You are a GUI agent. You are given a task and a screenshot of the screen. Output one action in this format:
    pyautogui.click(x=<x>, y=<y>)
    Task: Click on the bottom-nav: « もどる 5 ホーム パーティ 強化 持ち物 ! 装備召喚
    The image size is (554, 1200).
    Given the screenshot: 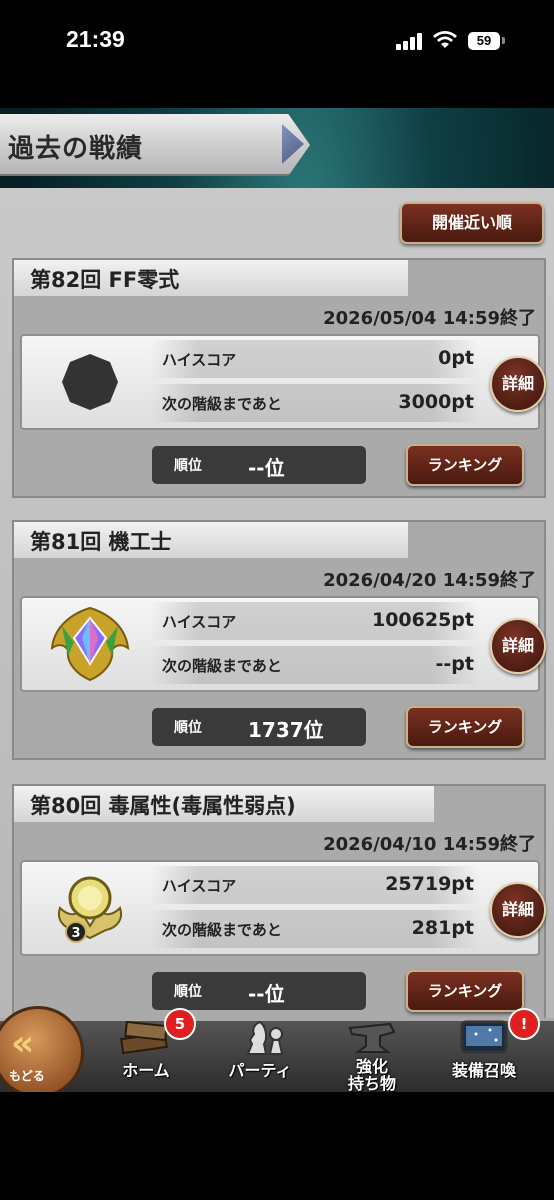 What is the action you would take?
    pyautogui.click(x=277, y=1040)
    